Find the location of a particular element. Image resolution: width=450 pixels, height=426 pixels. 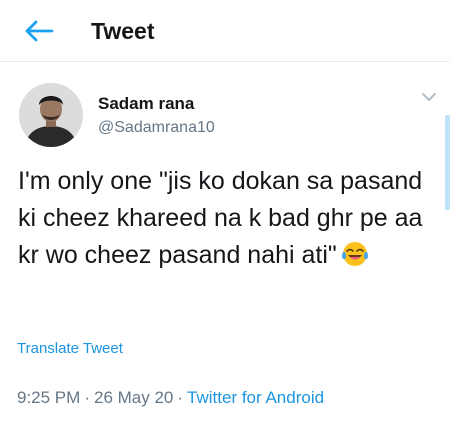

arrow-left-icon is located at coordinates (39, 31).